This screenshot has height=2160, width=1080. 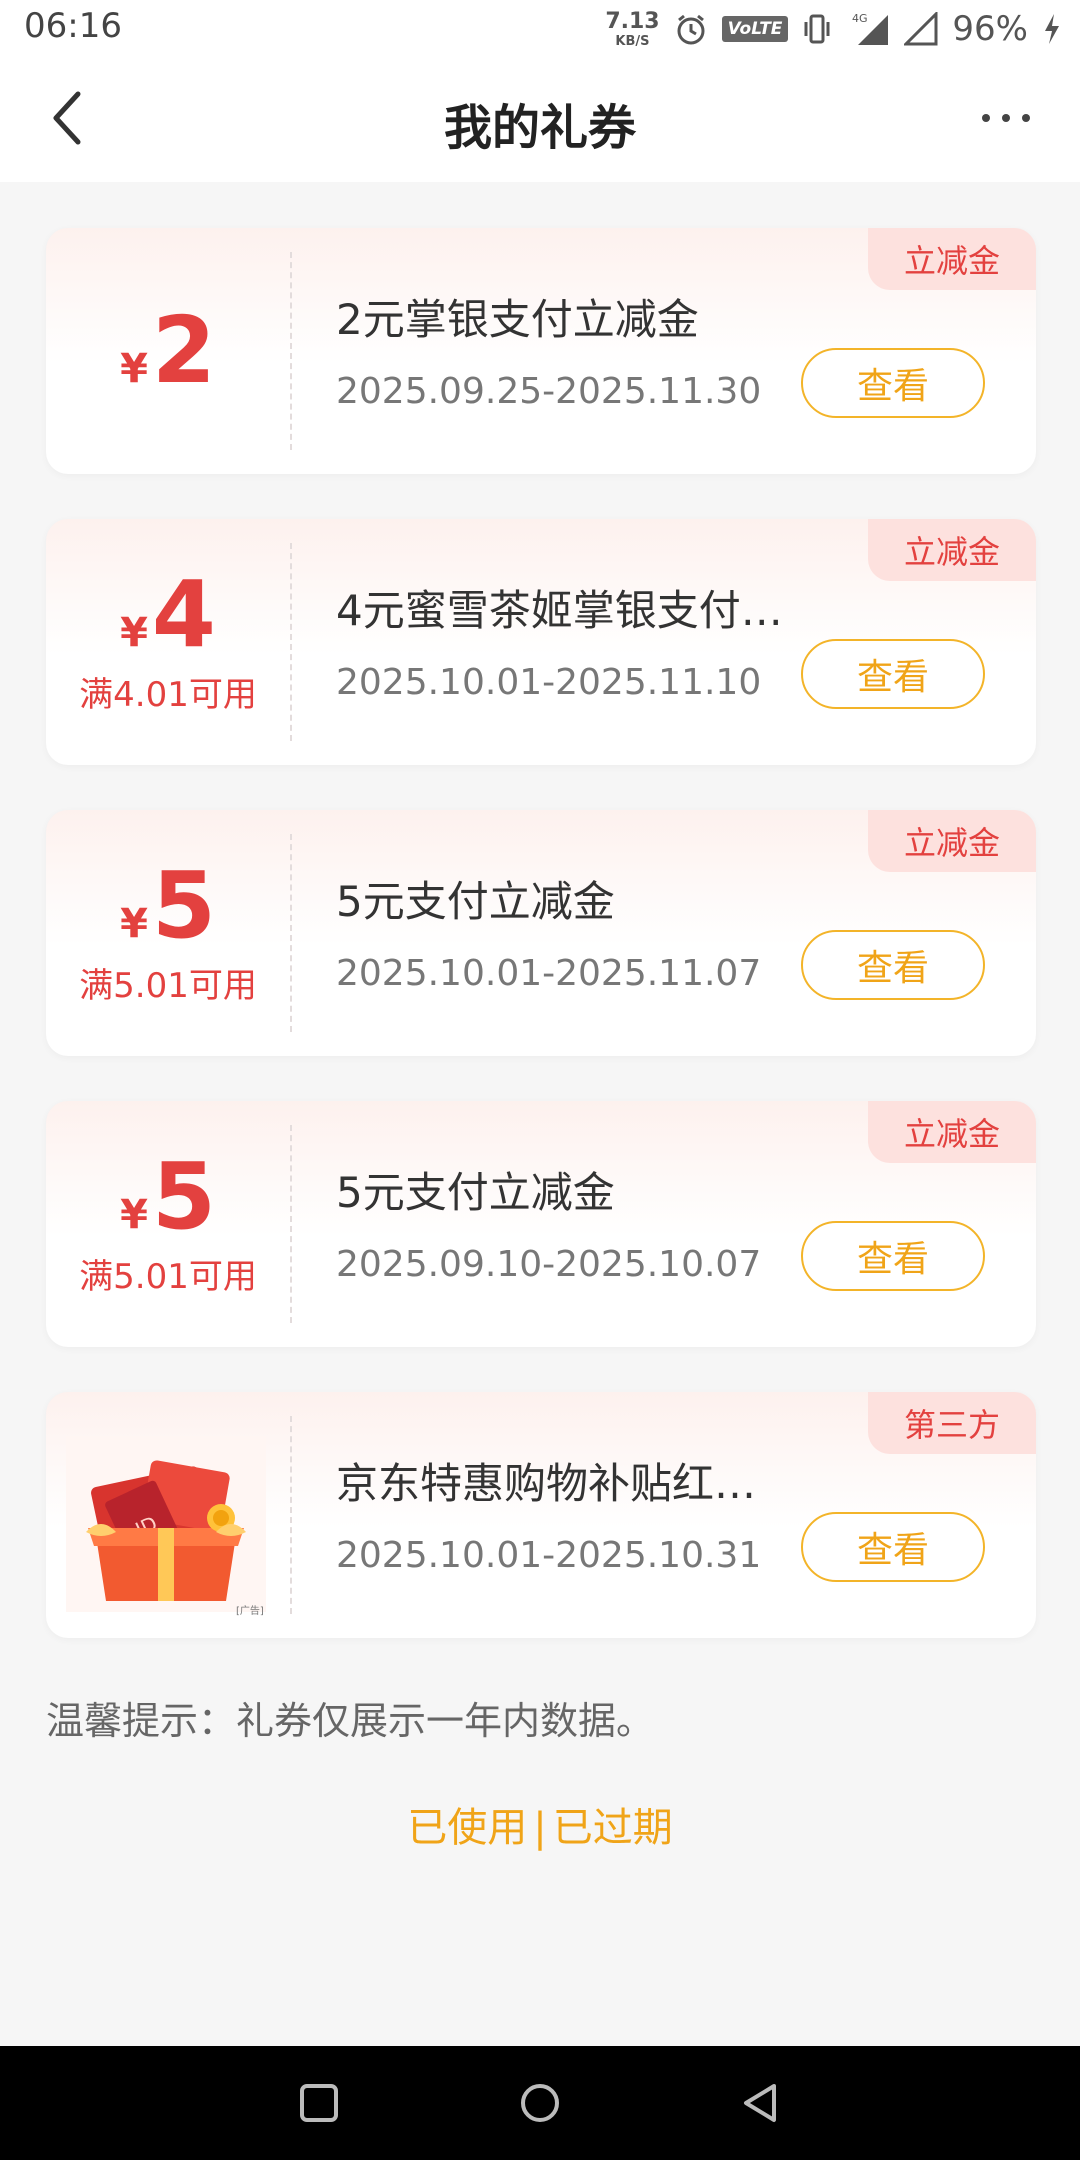 What do you see at coordinates (250, 1611) in the screenshot?
I see `ad-label: [广告]` at bounding box center [250, 1611].